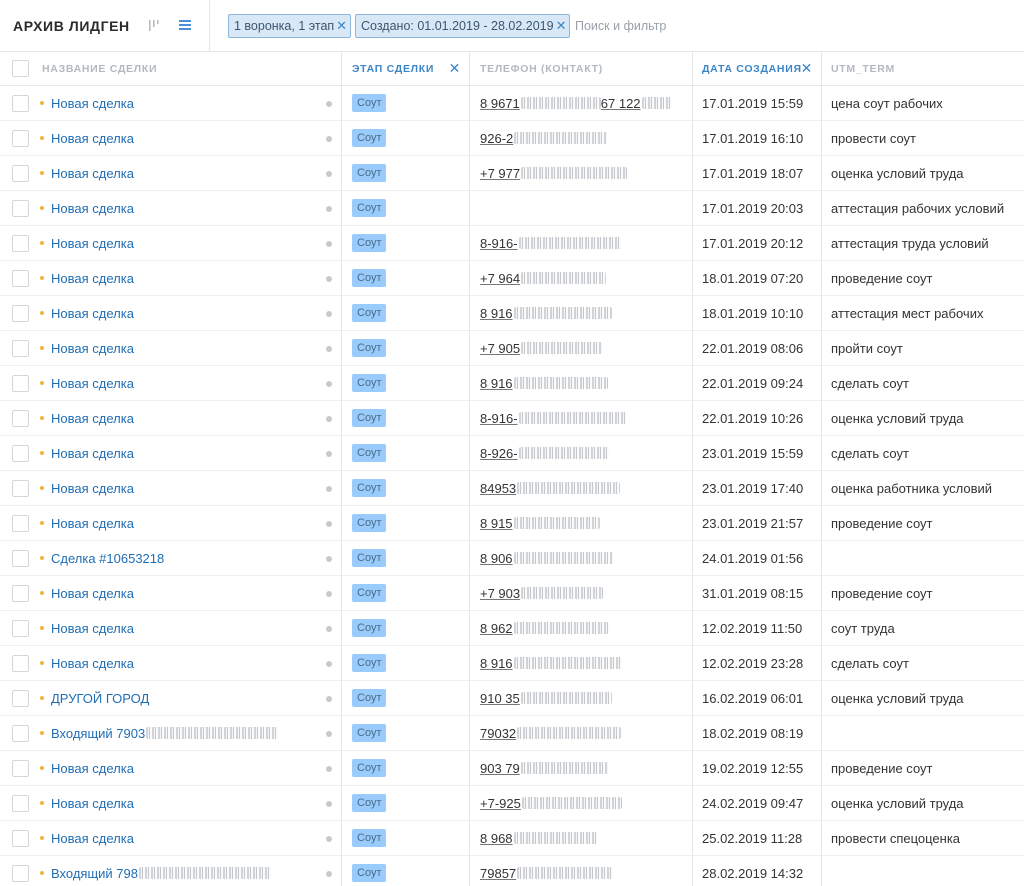 This screenshot has width=1024, height=886. Describe the element at coordinates (98, 733) in the screenshot. I see `deal-link: Входящий 7903` at that location.